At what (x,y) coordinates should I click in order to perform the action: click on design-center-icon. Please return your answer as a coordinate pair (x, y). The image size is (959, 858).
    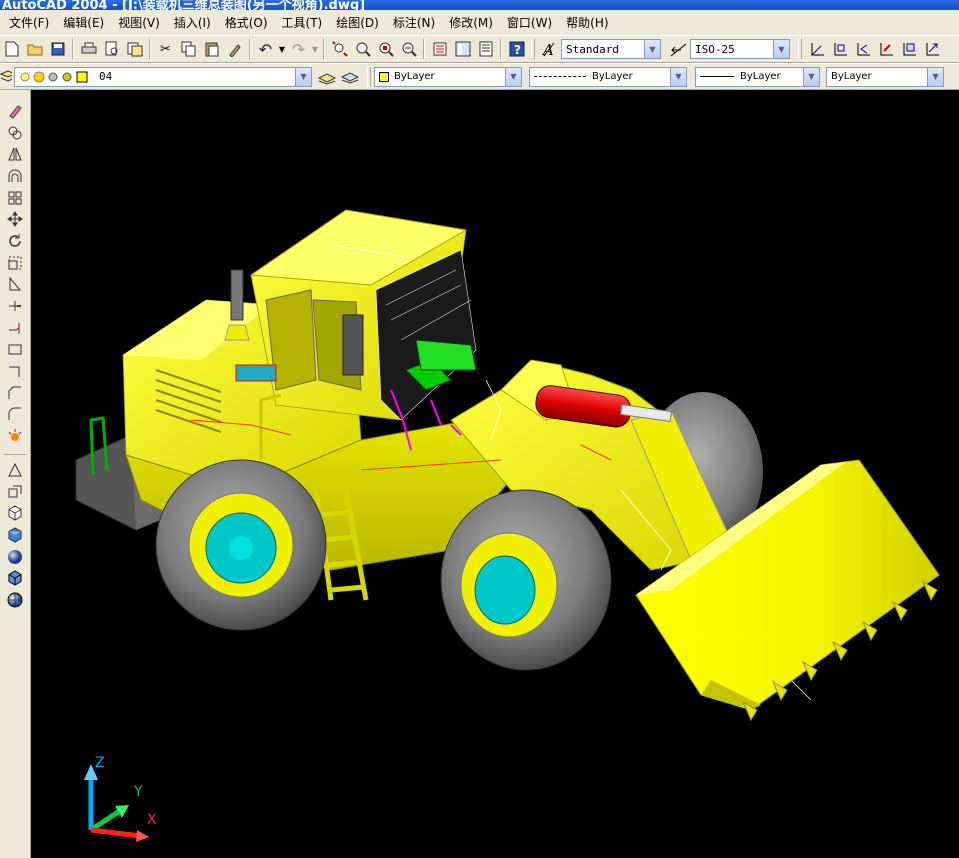
    Looking at the image, I should click on (462, 49).